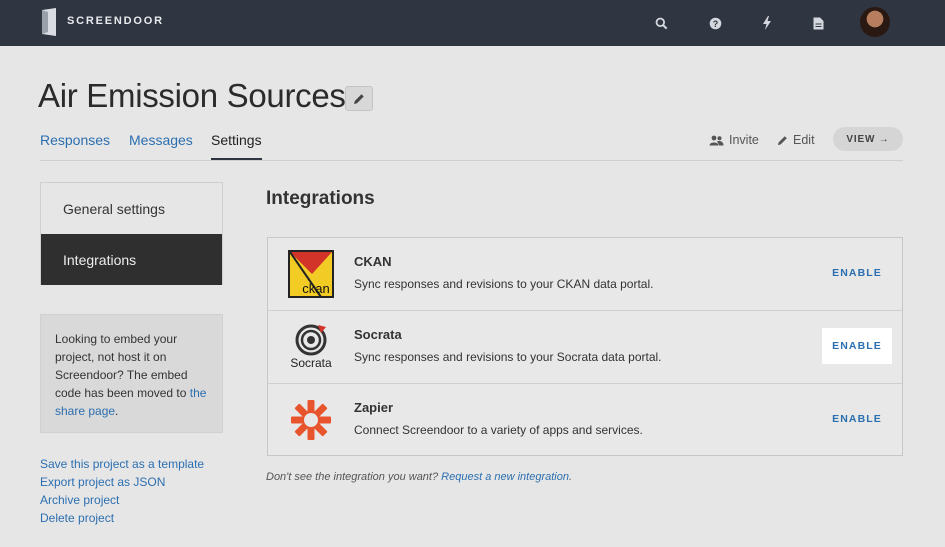  I want to click on zapier-logo-icon, so click(311, 420).